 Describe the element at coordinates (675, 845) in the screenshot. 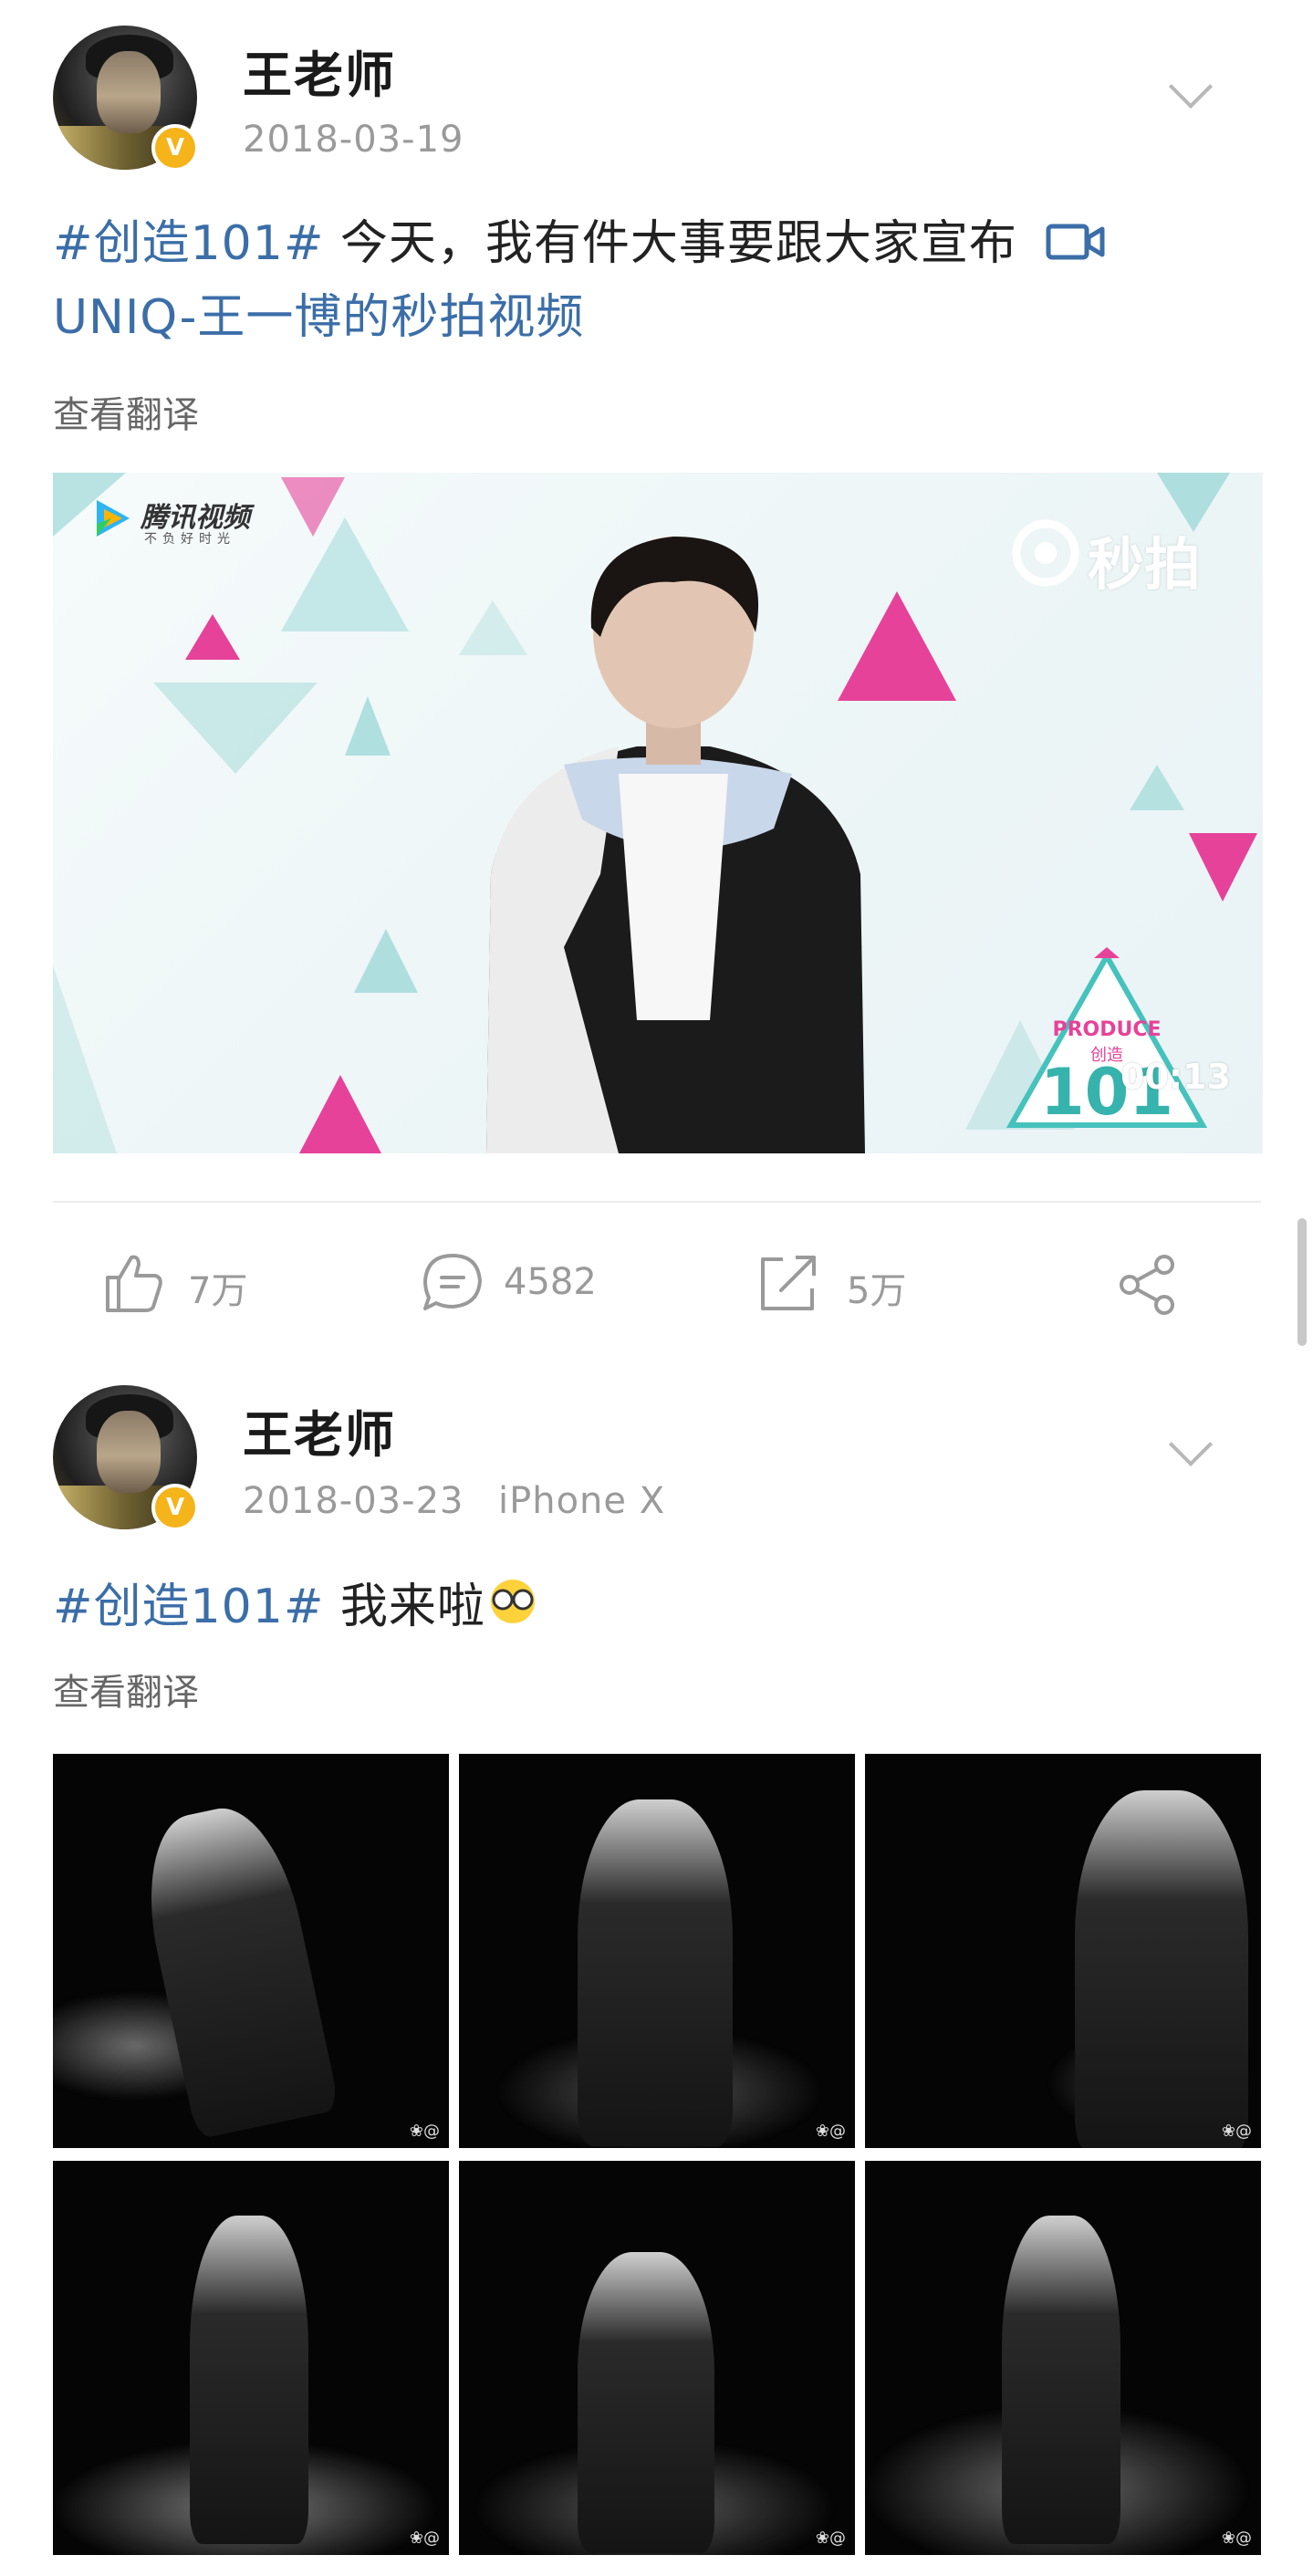

I see `person-figure` at that location.